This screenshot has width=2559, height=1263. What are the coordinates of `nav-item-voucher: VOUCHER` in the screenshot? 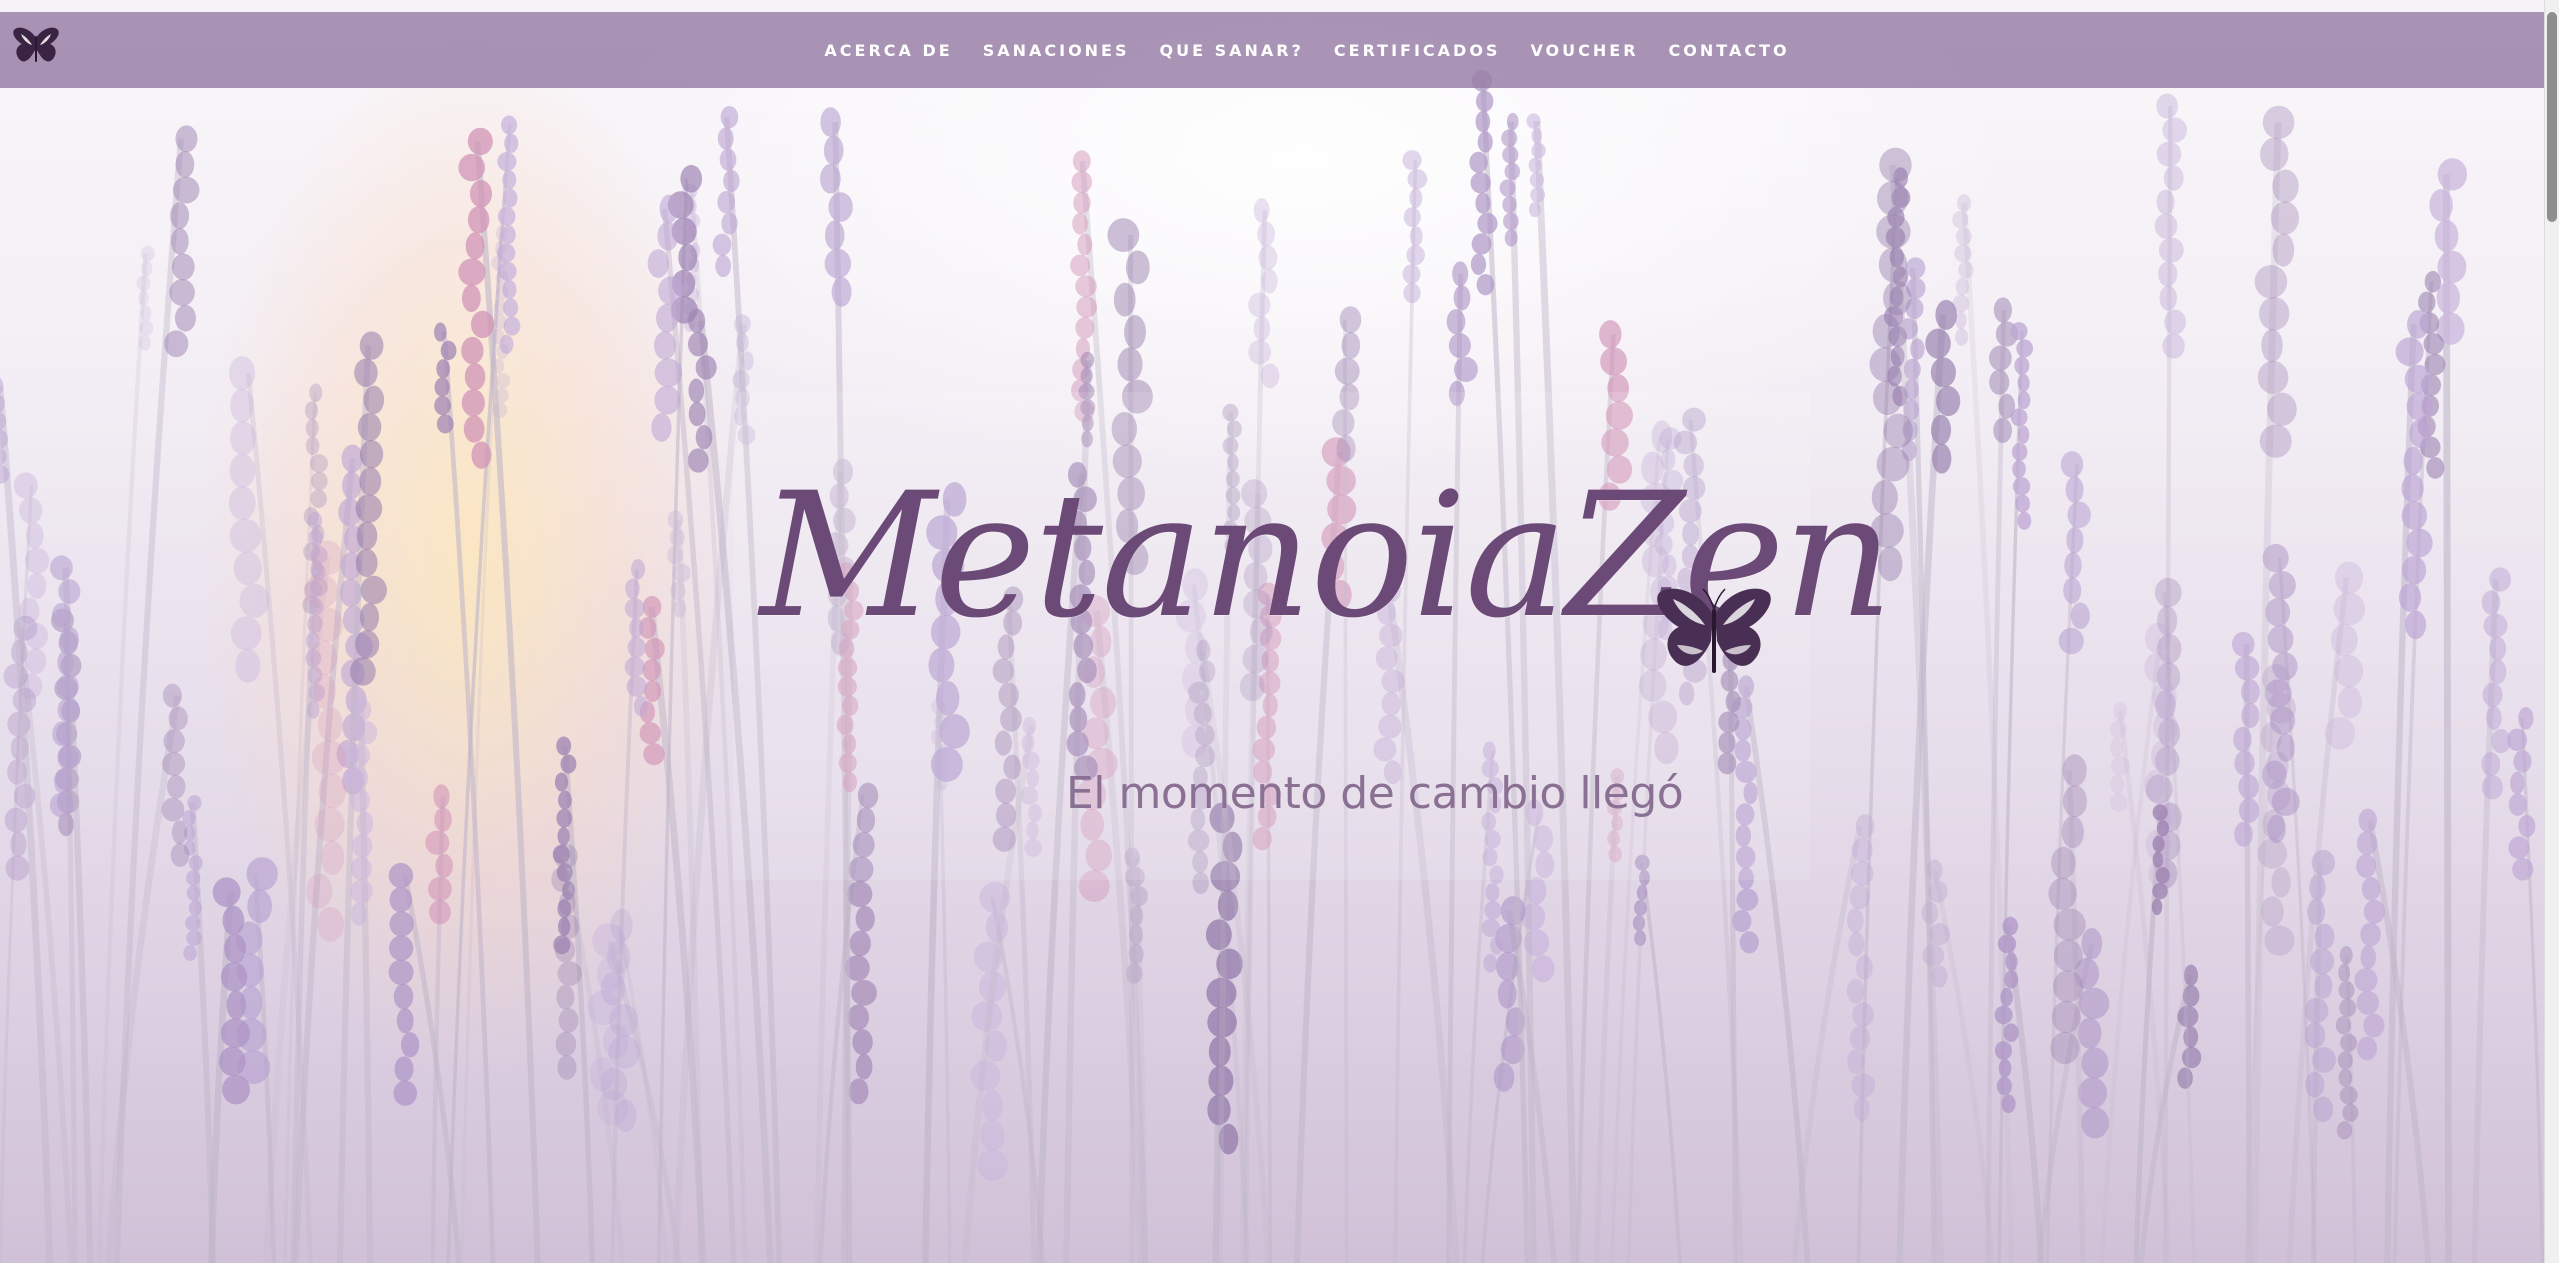 It's located at (1584, 50).